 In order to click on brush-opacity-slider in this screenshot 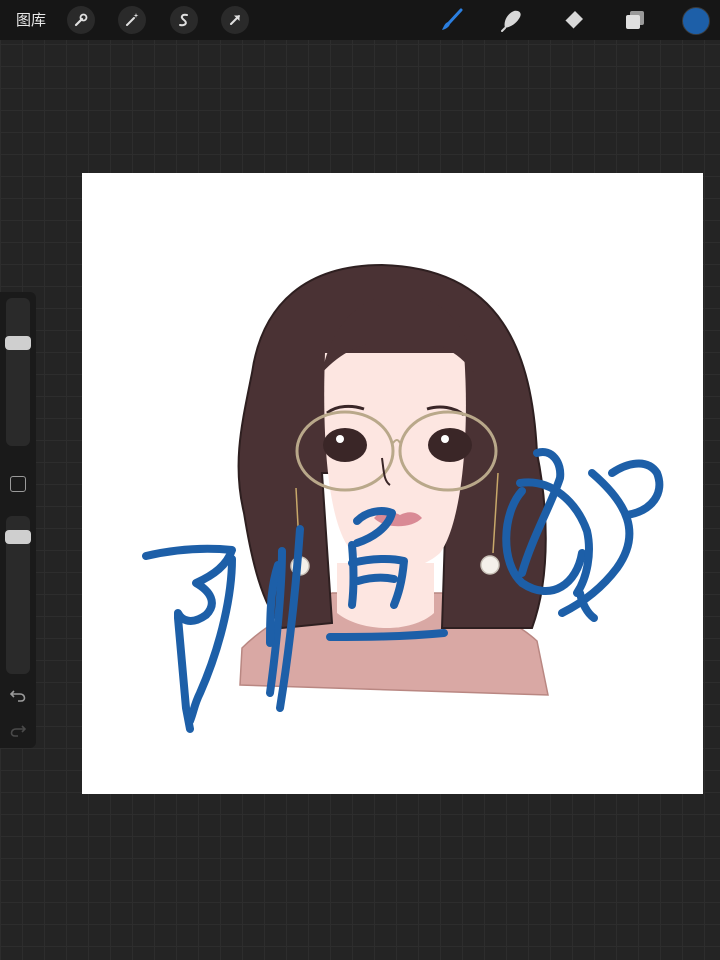, I will do `click(18, 595)`.